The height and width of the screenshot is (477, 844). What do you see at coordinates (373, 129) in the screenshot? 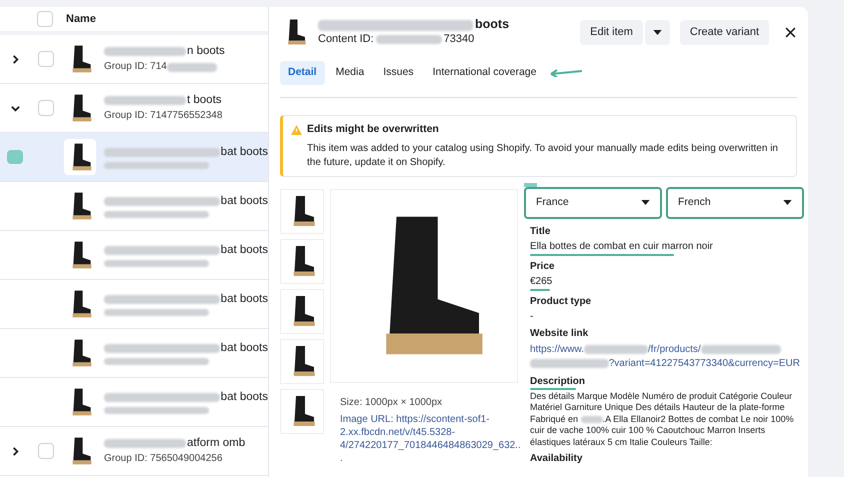
I see `alert-title: Edits might be overwritten` at bounding box center [373, 129].